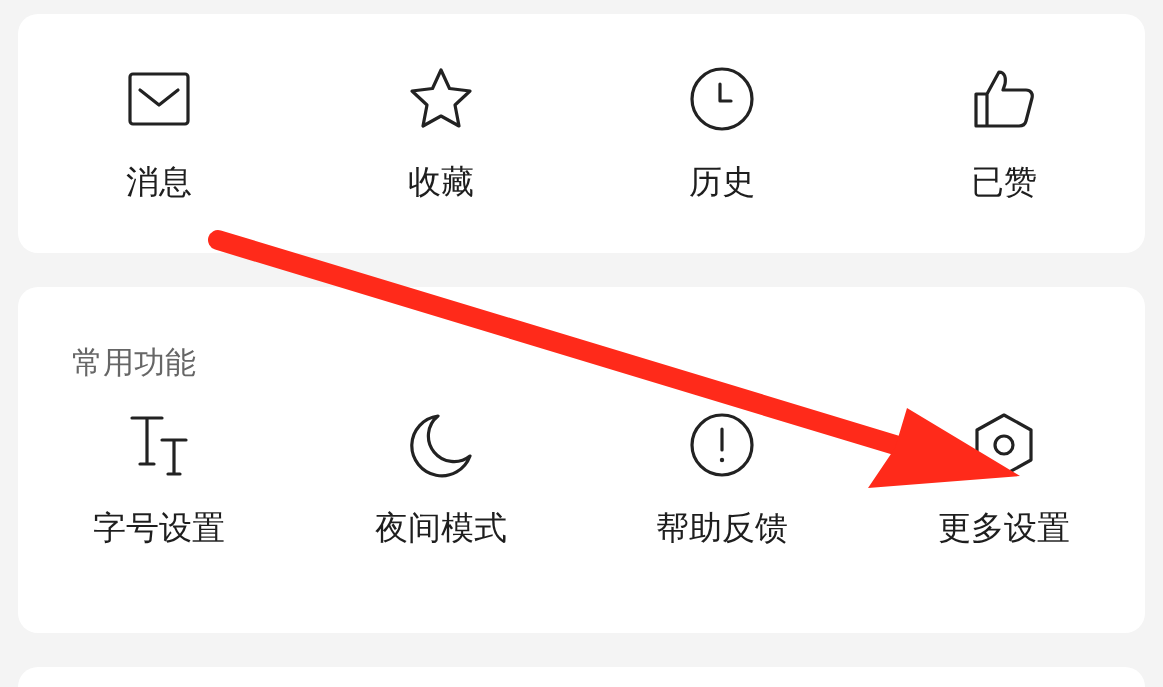 The width and height of the screenshot is (1163, 687). What do you see at coordinates (722, 99) in the screenshot?
I see `clock-icon` at bounding box center [722, 99].